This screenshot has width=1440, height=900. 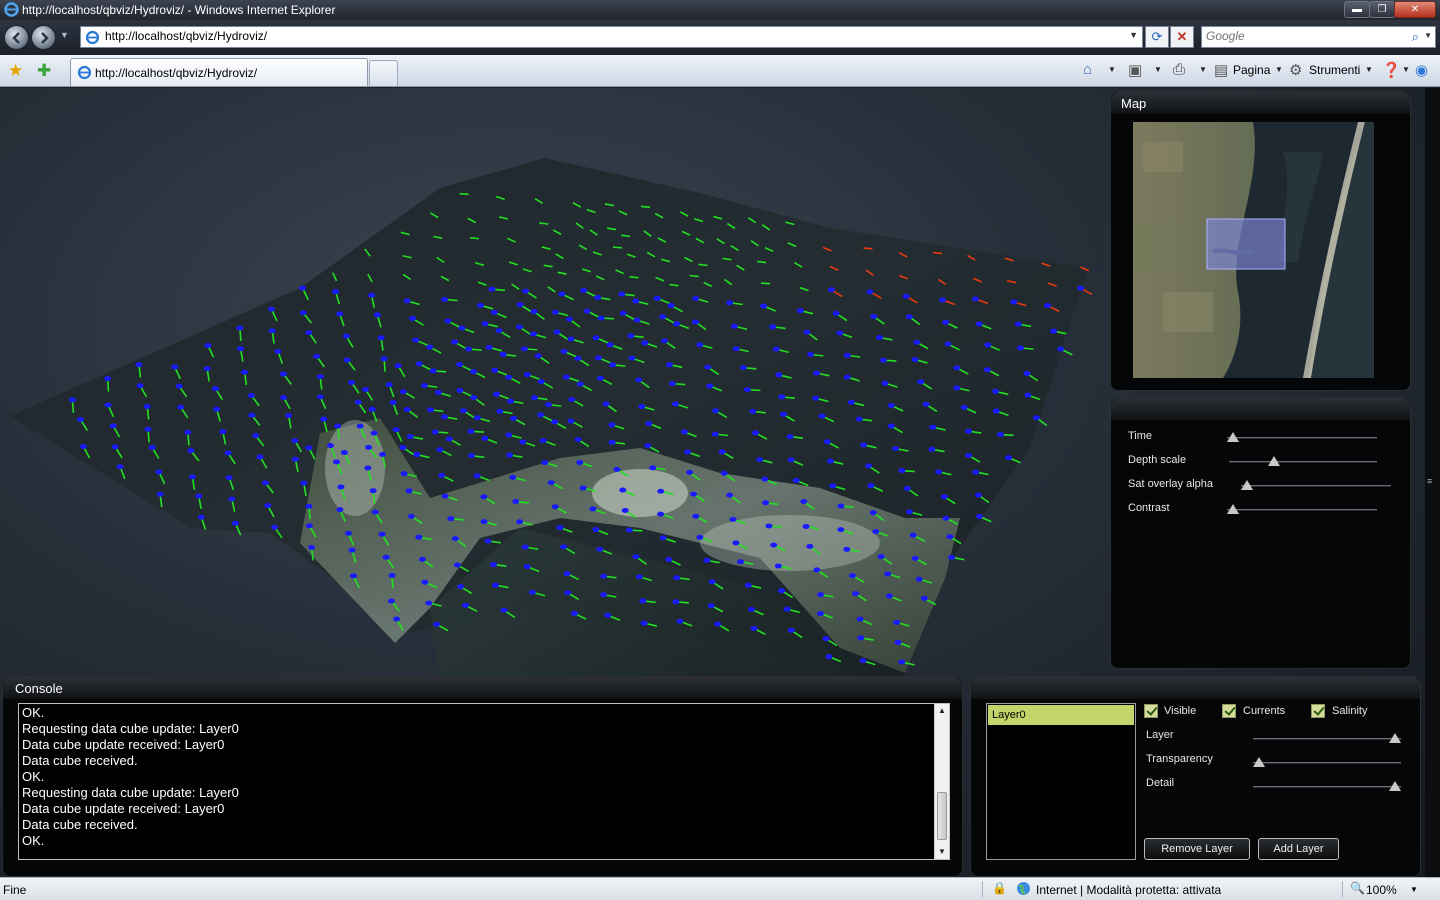 I want to click on feeds-dropdown-icon: ▼, so click(x=1158, y=69).